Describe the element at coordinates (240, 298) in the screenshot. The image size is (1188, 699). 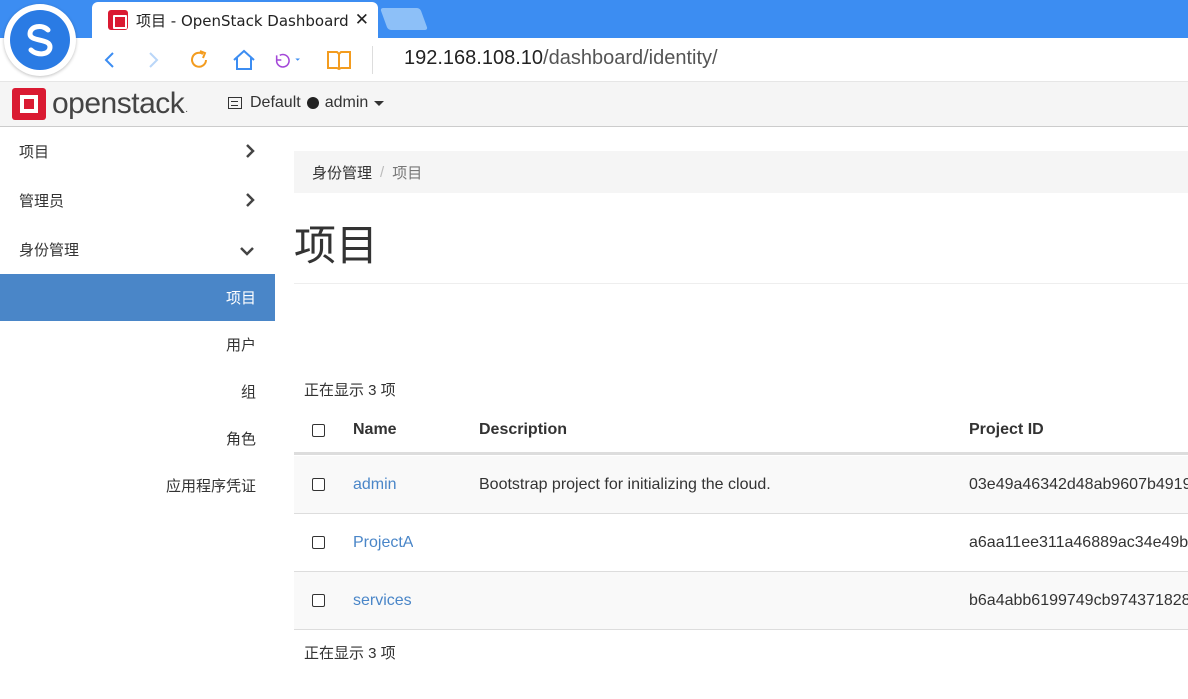
I see `sidebar-subitem-label: 项目` at that location.